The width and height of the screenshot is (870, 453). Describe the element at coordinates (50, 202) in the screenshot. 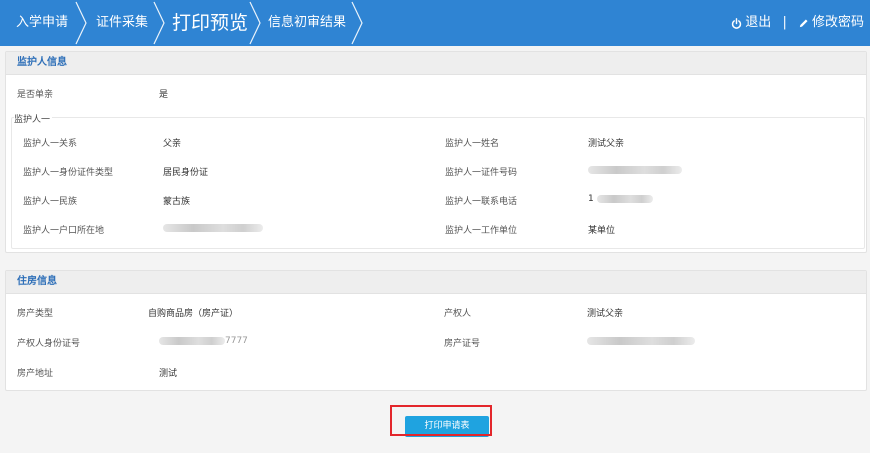

I see `ethnicity-label: 监护人一民族` at that location.